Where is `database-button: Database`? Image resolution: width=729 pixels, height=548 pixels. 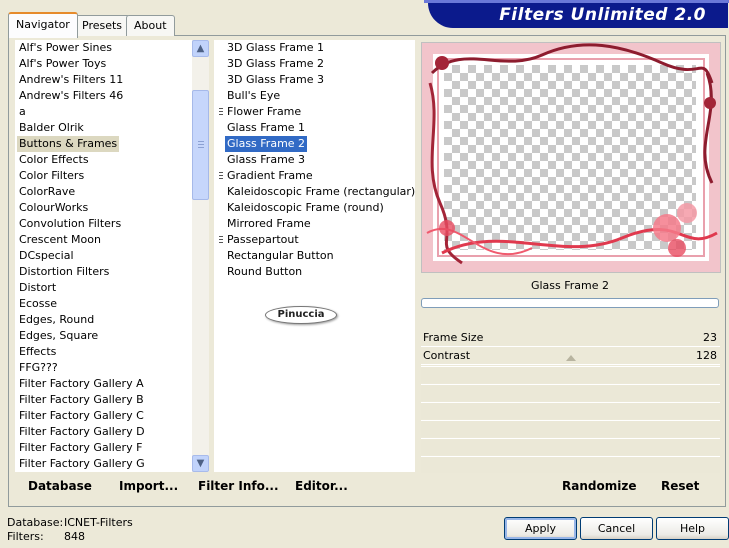
database-button: Database is located at coordinates (60, 486).